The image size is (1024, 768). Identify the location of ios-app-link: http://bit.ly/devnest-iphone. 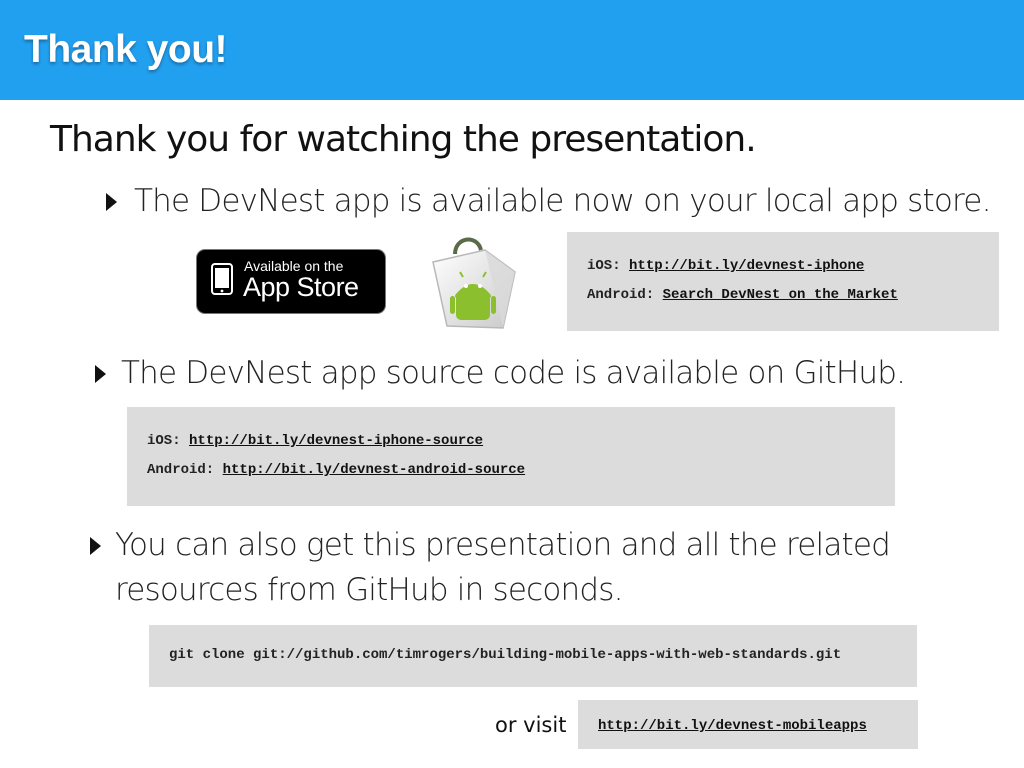
(746, 266).